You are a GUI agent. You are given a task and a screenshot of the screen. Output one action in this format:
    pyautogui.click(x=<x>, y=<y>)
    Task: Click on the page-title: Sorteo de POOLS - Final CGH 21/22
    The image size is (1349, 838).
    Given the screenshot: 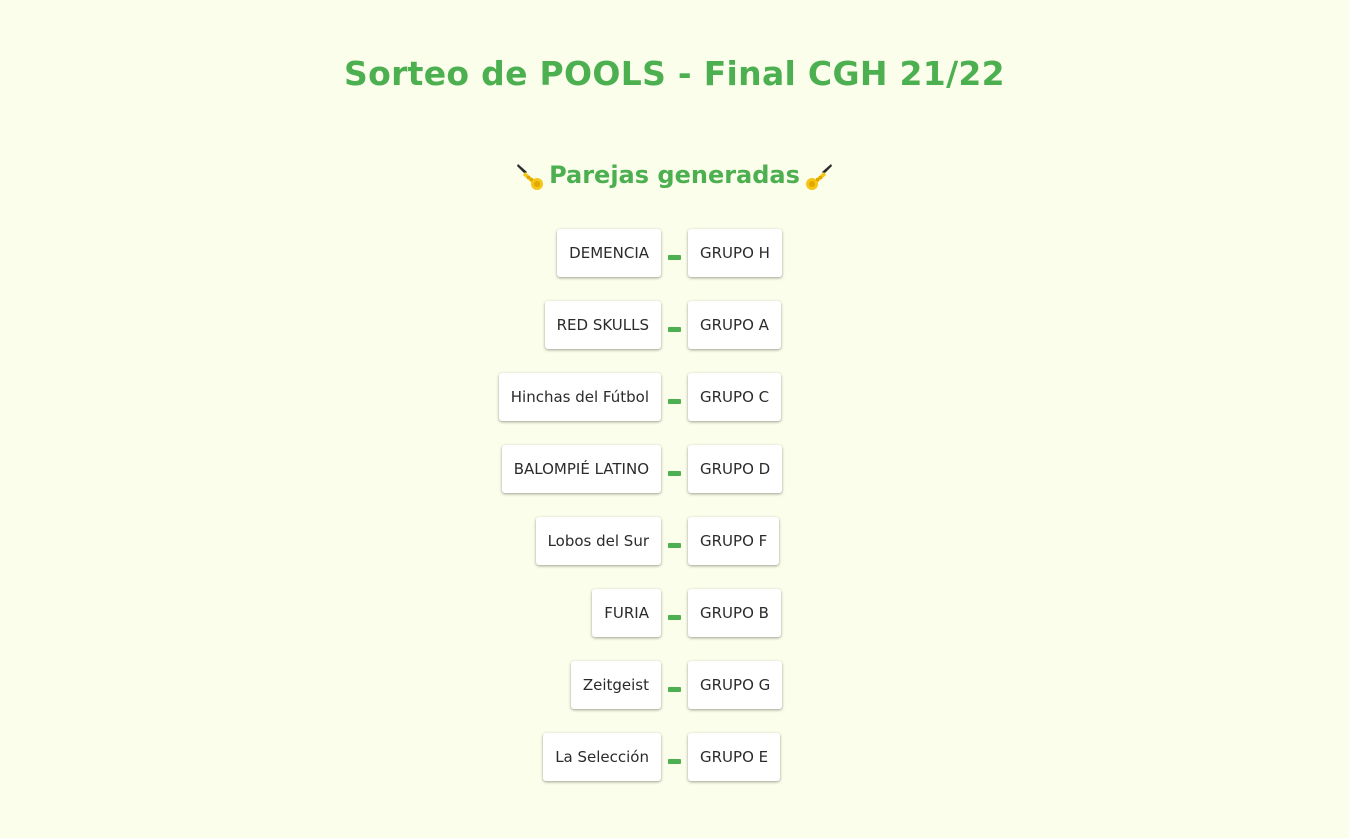 What is the action you would take?
    pyautogui.click(x=674, y=73)
    